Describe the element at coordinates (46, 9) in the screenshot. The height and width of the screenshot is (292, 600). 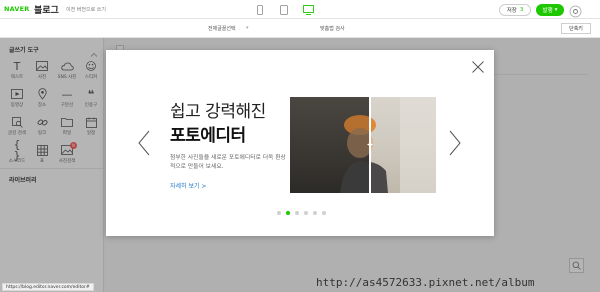
I see `blog-logo: 블로그` at that location.